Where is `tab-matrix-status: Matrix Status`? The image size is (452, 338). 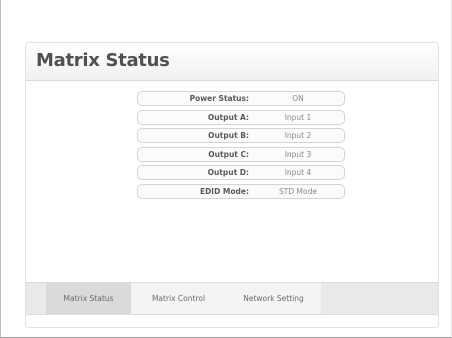 tab-matrix-status: Matrix Status is located at coordinates (88, 298).